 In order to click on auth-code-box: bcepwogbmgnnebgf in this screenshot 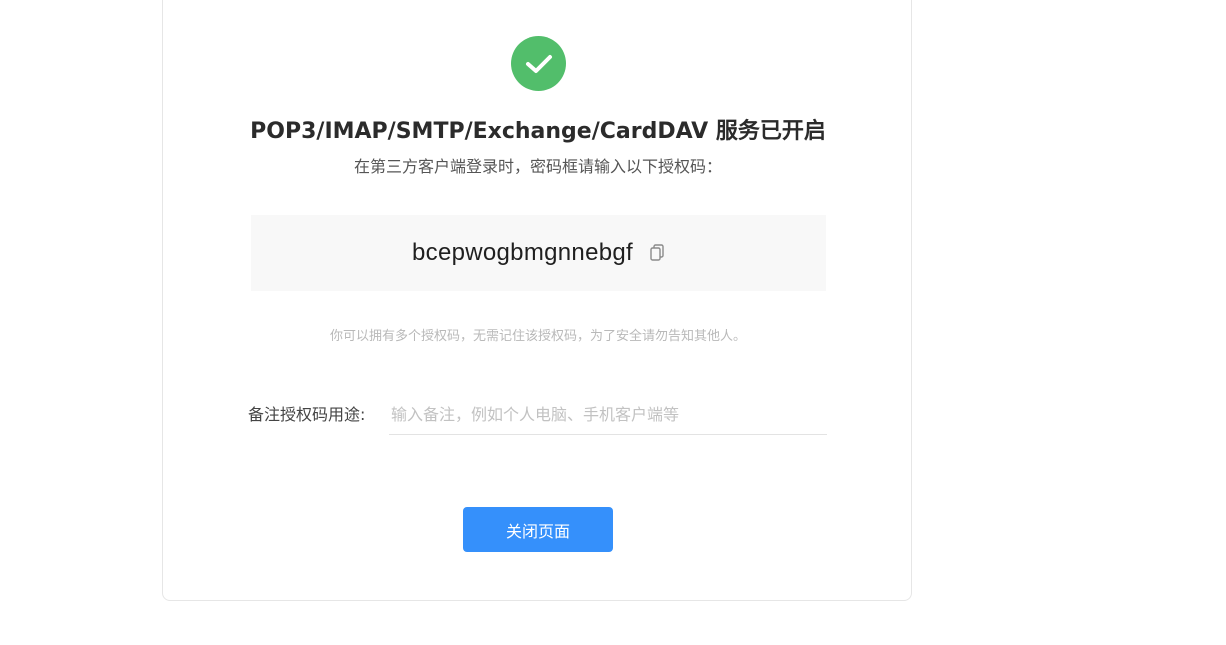, I will do `click(538, 253)`.